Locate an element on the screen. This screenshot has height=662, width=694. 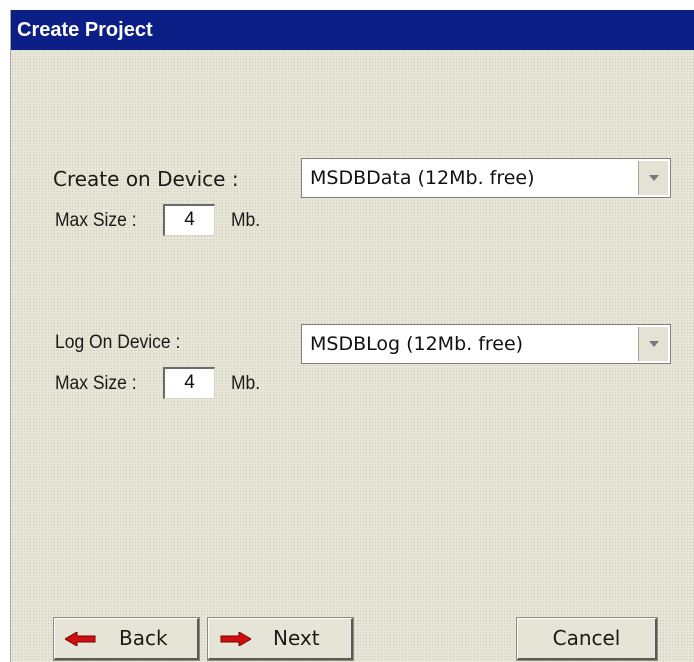
create-on-device-label: Create on Device : is located at coordinates (146, 179).